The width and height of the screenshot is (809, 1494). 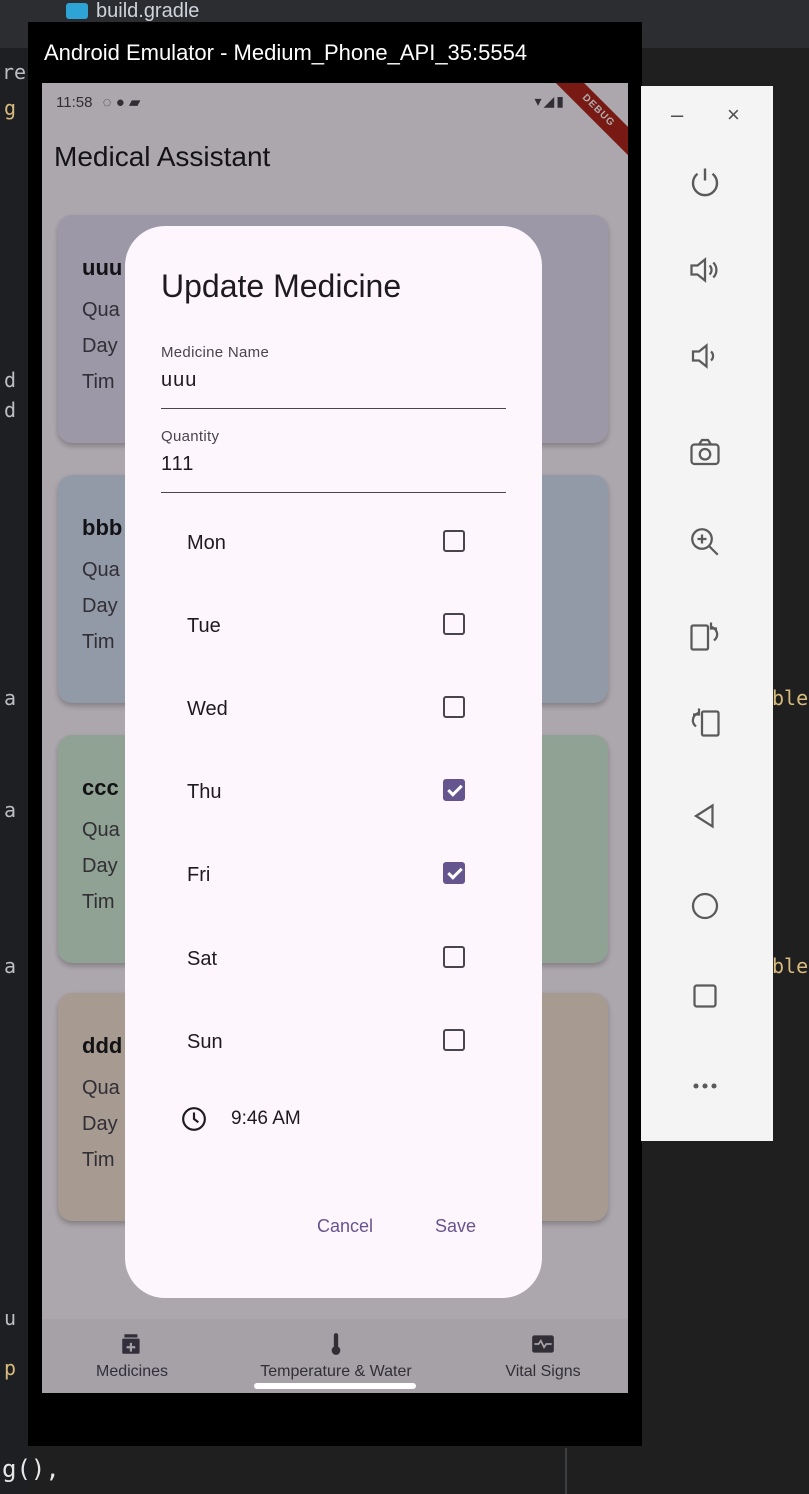 I want to click on code-fragment: g, so click(x=10, y=108).